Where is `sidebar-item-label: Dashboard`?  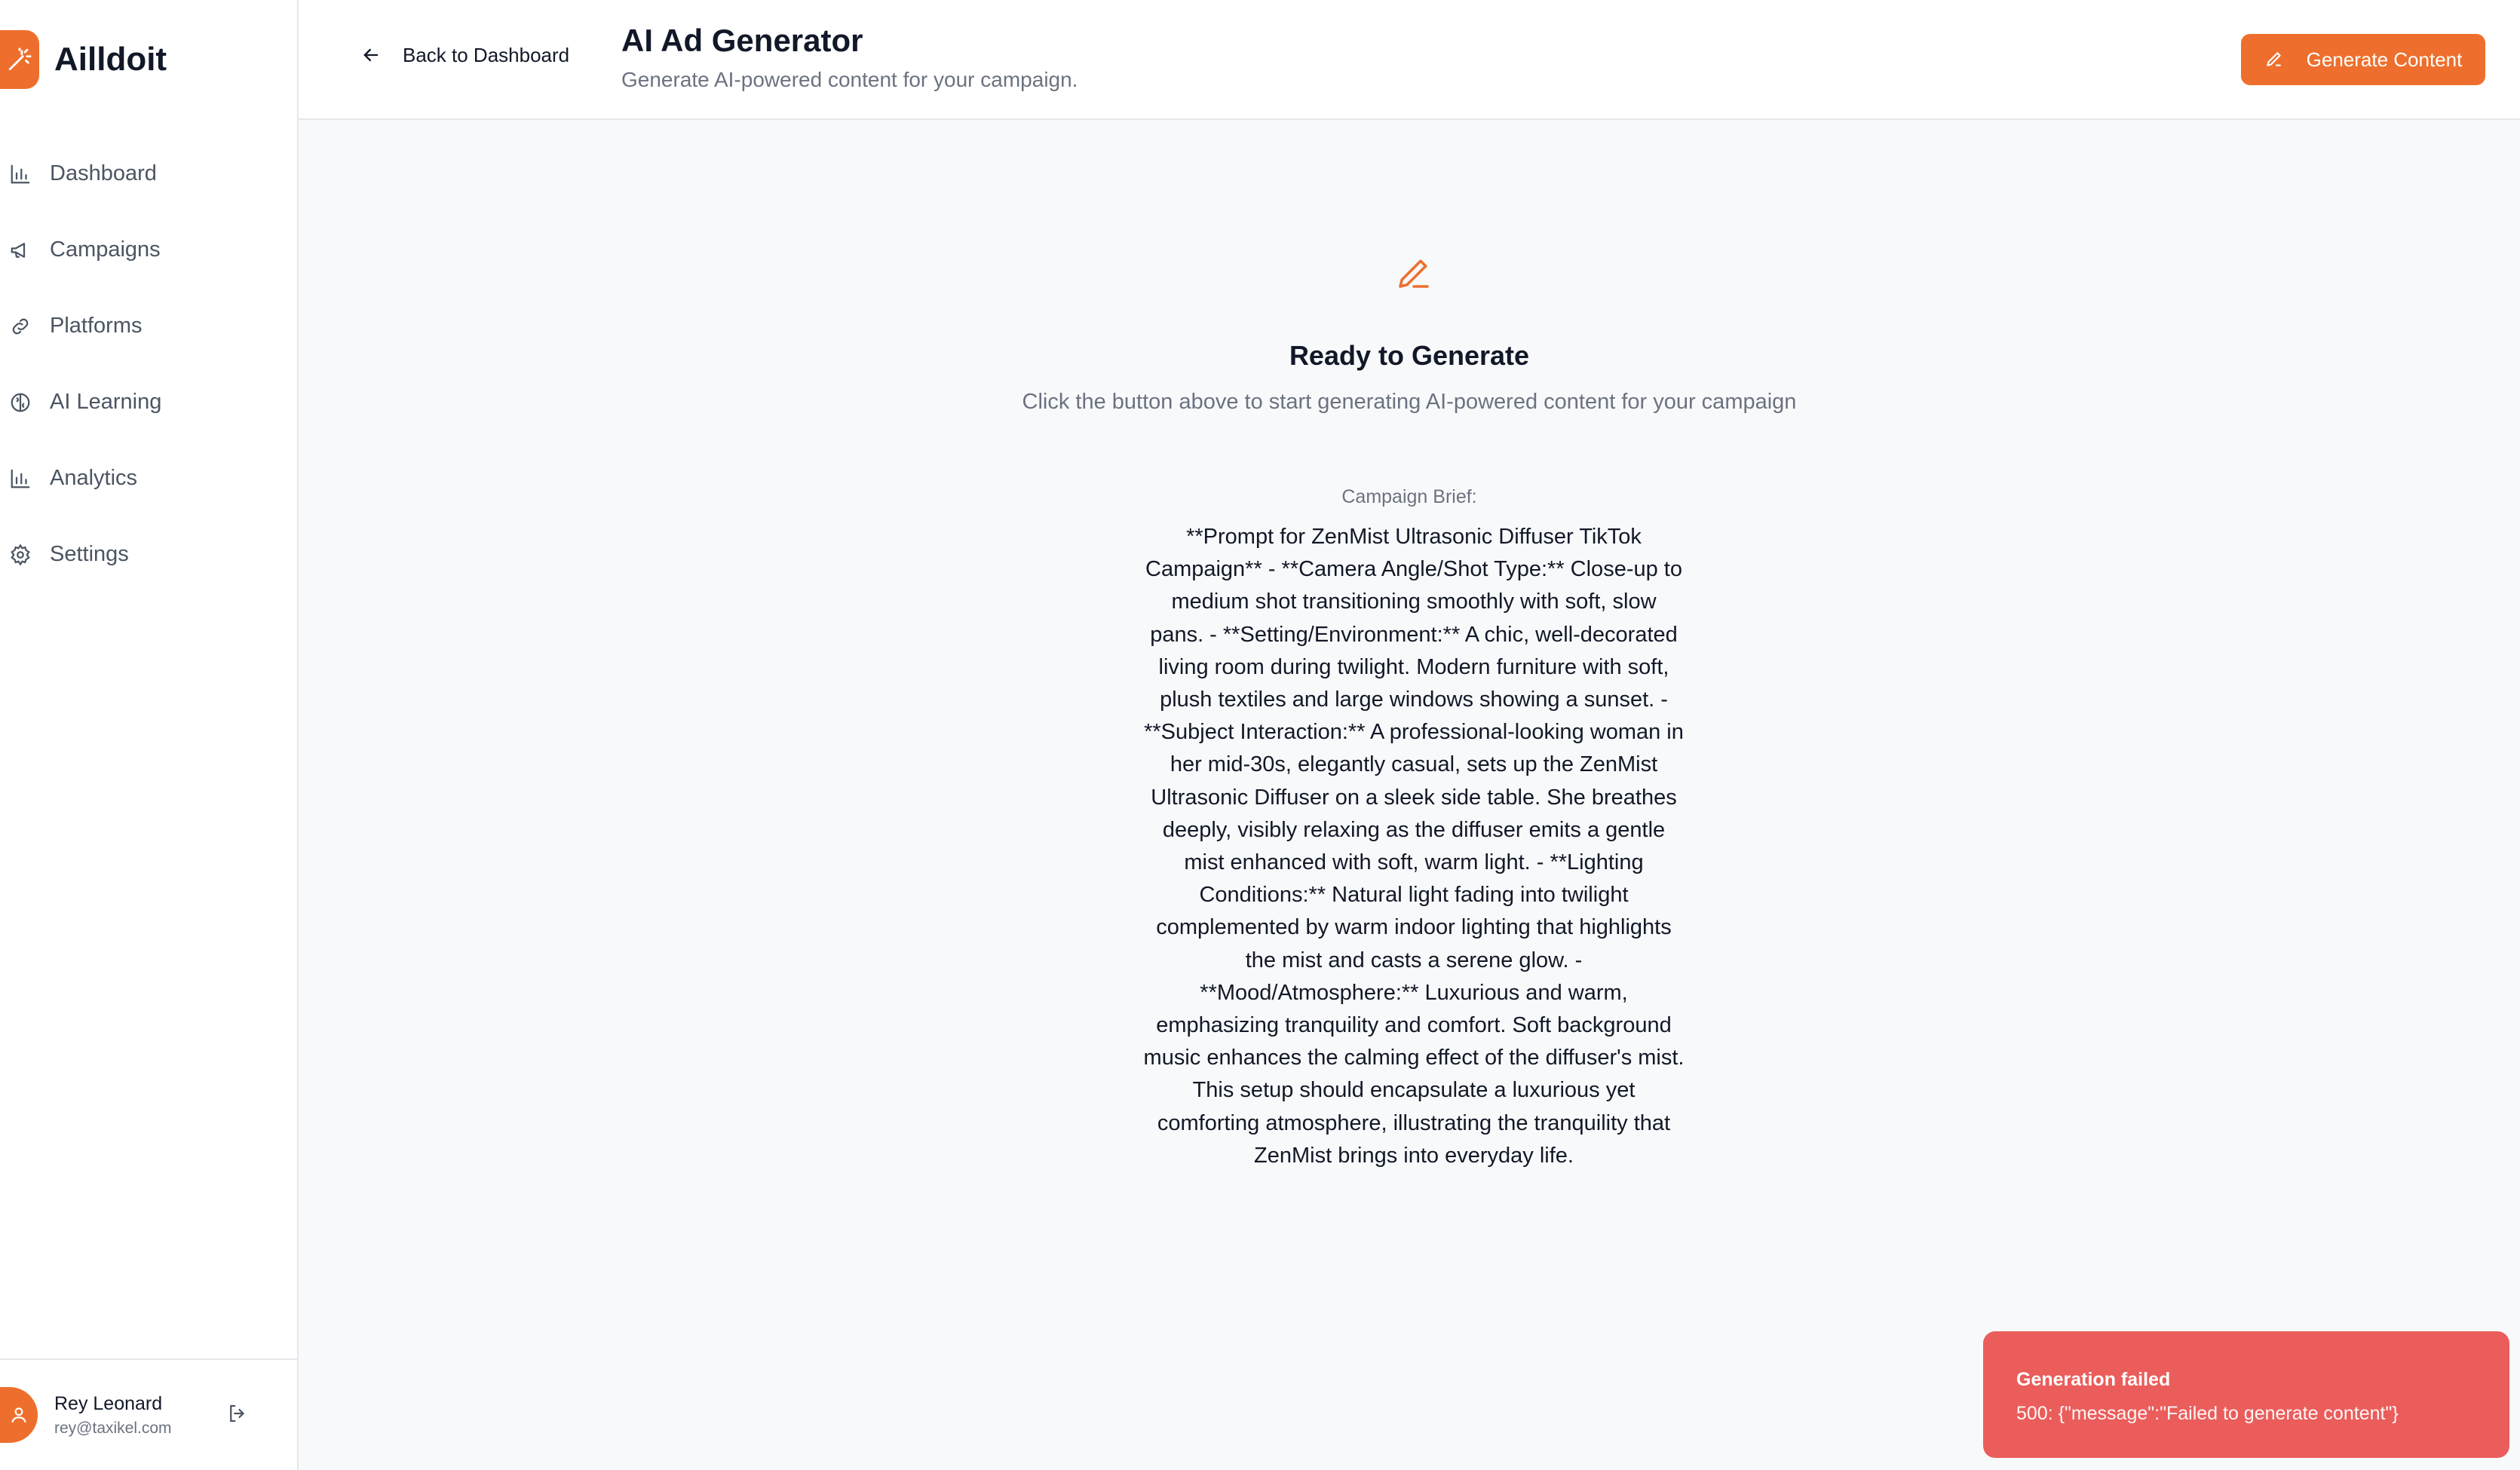 sidebar-item-label: Dashboard is located at coordinates (103, 173).